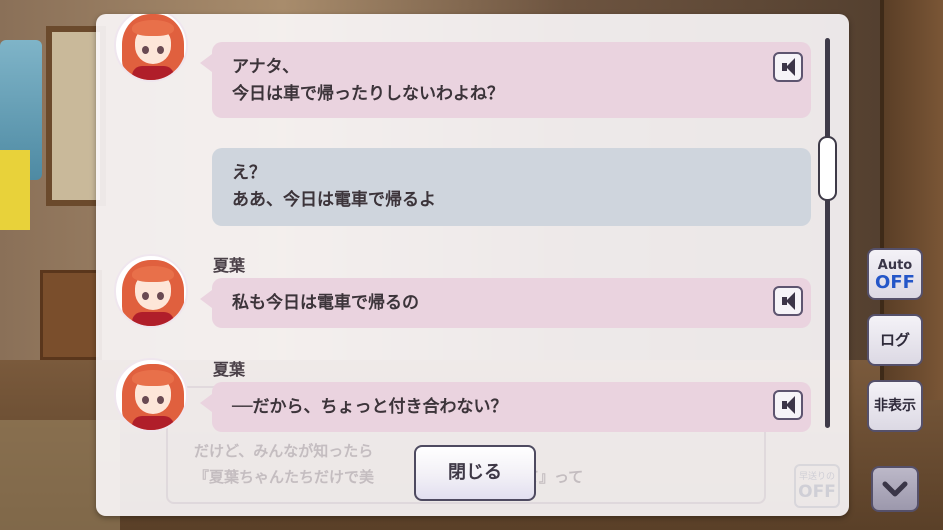  I want to click on scrollbar-track, so click(827, 233).